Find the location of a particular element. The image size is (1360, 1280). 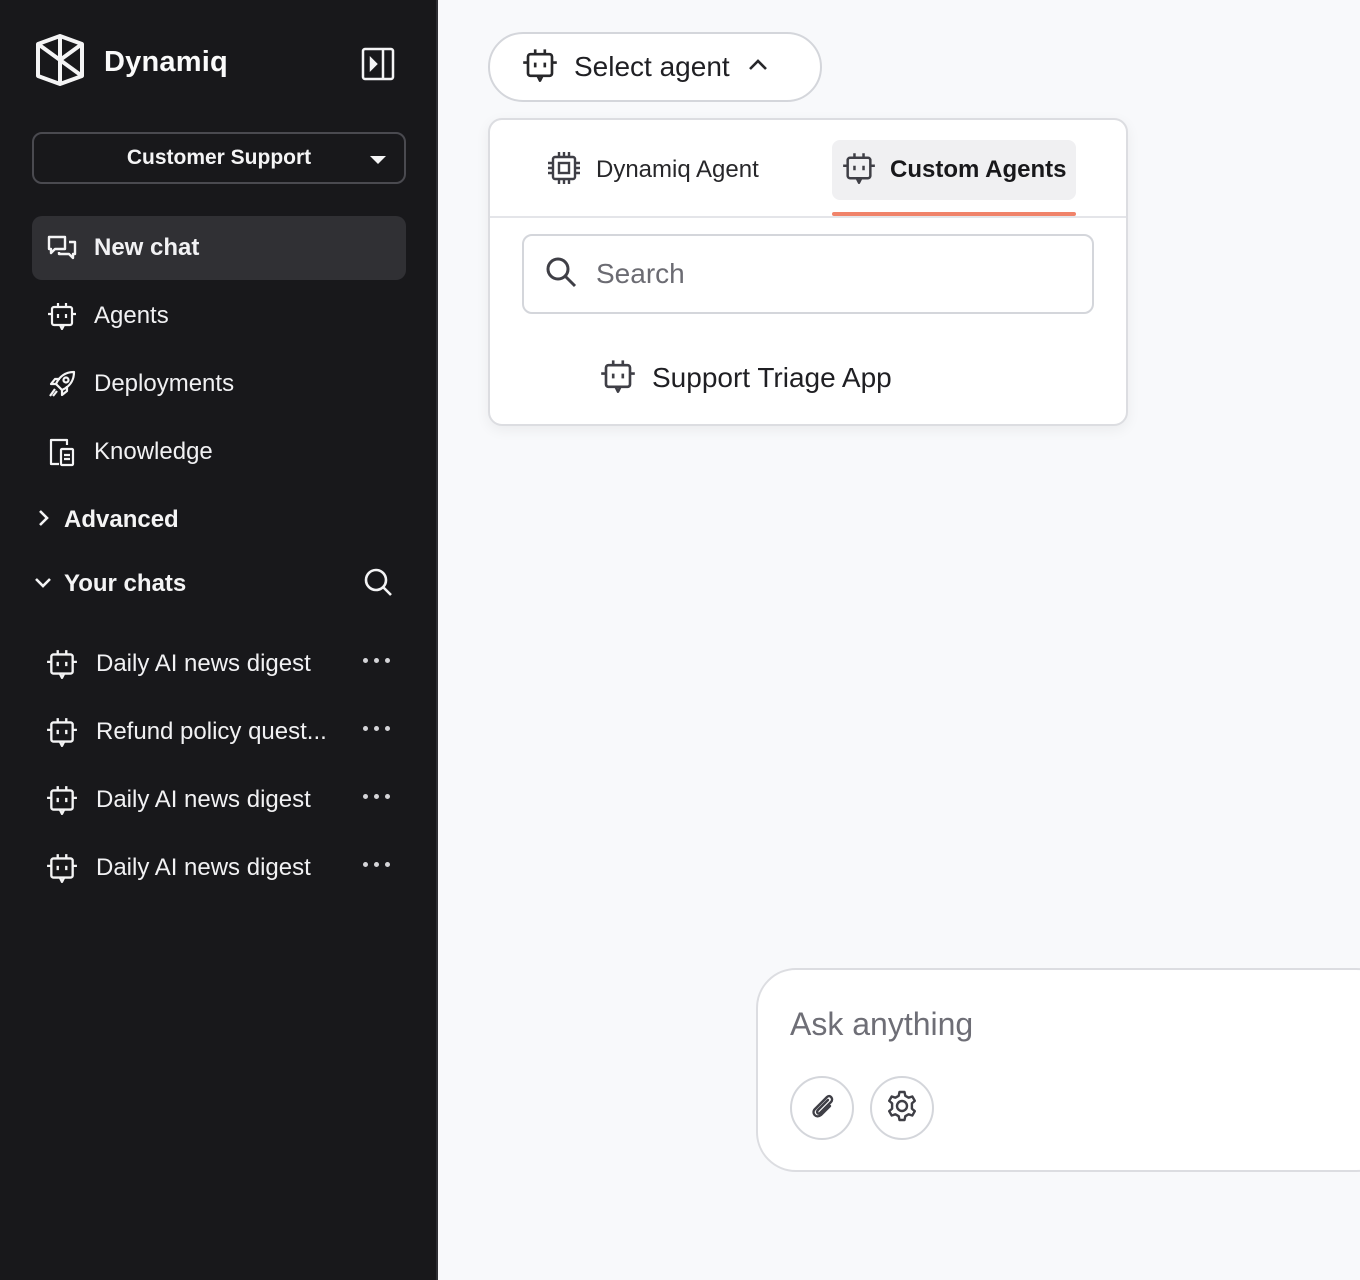

chevron-down-icon is located at coordinates (43, 584).